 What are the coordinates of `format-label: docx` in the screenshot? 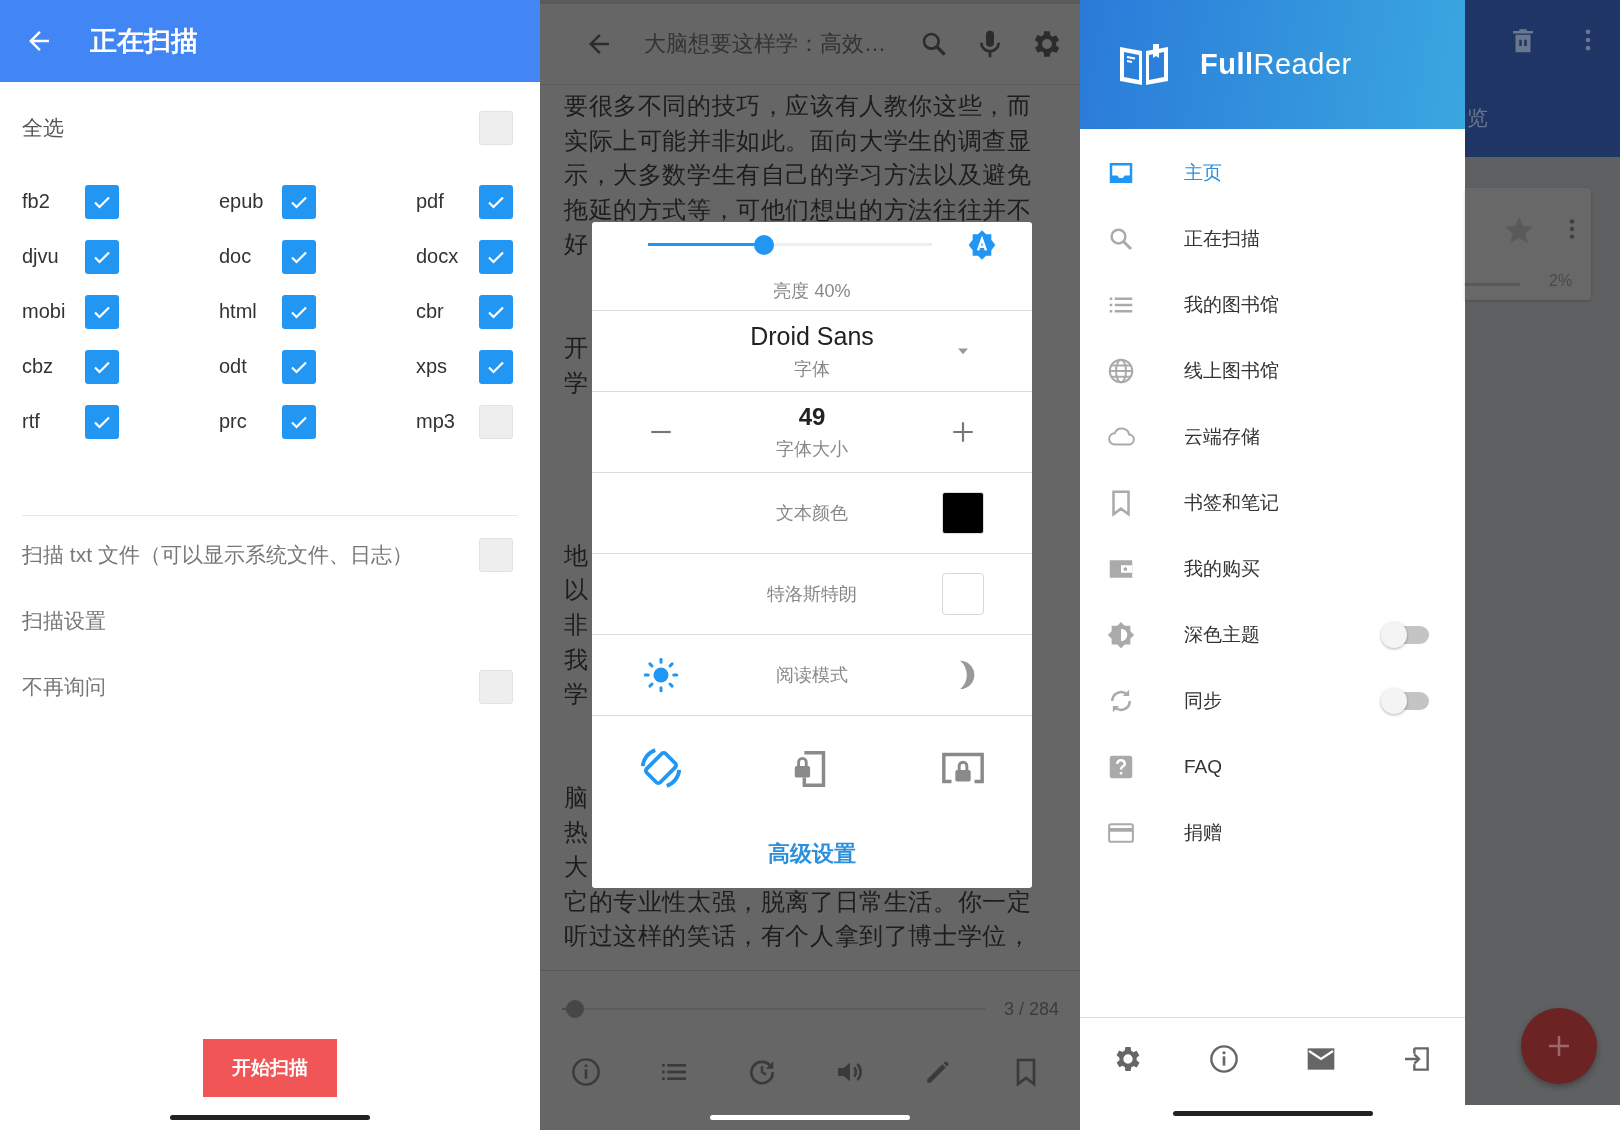 It's located at (438, 256).